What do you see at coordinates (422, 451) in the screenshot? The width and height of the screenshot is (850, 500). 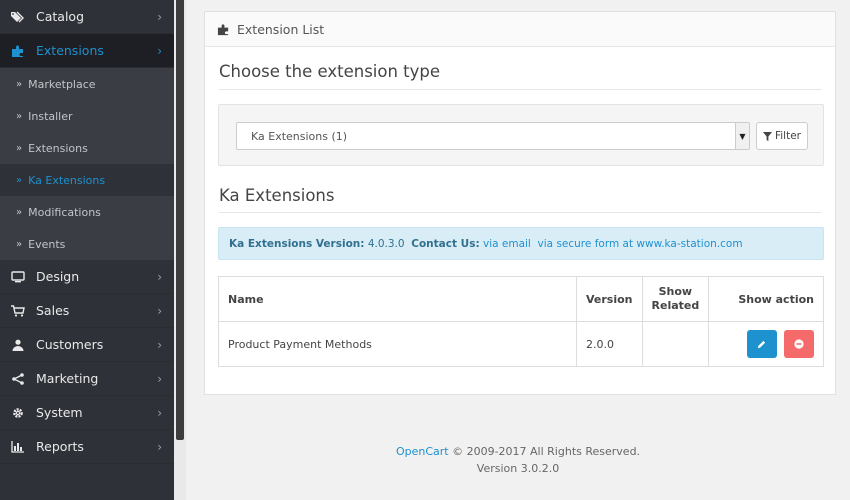 I see `opencart-link: OpenCart` at bounding box center [422, 451].